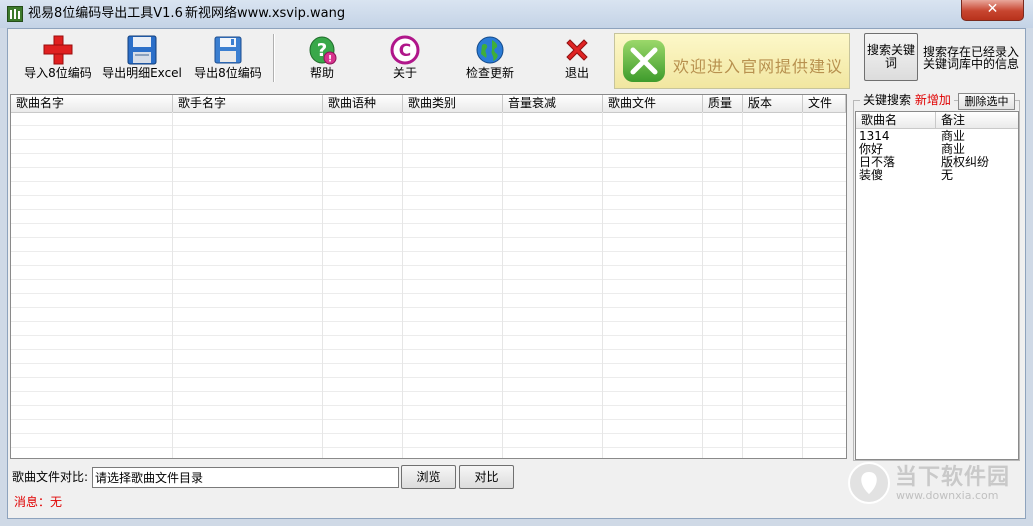 The width and height of the screenshot is (1033, 526). I want to click on column-header-quality: 质量, so click(723, 103).